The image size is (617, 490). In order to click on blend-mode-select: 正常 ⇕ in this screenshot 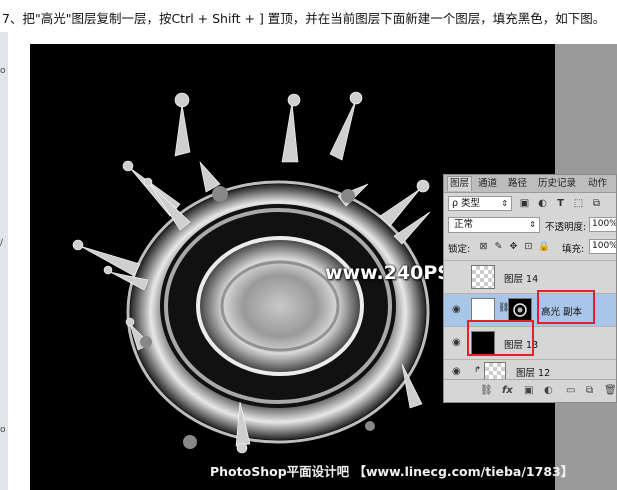, I will do `click(494, 225)`.